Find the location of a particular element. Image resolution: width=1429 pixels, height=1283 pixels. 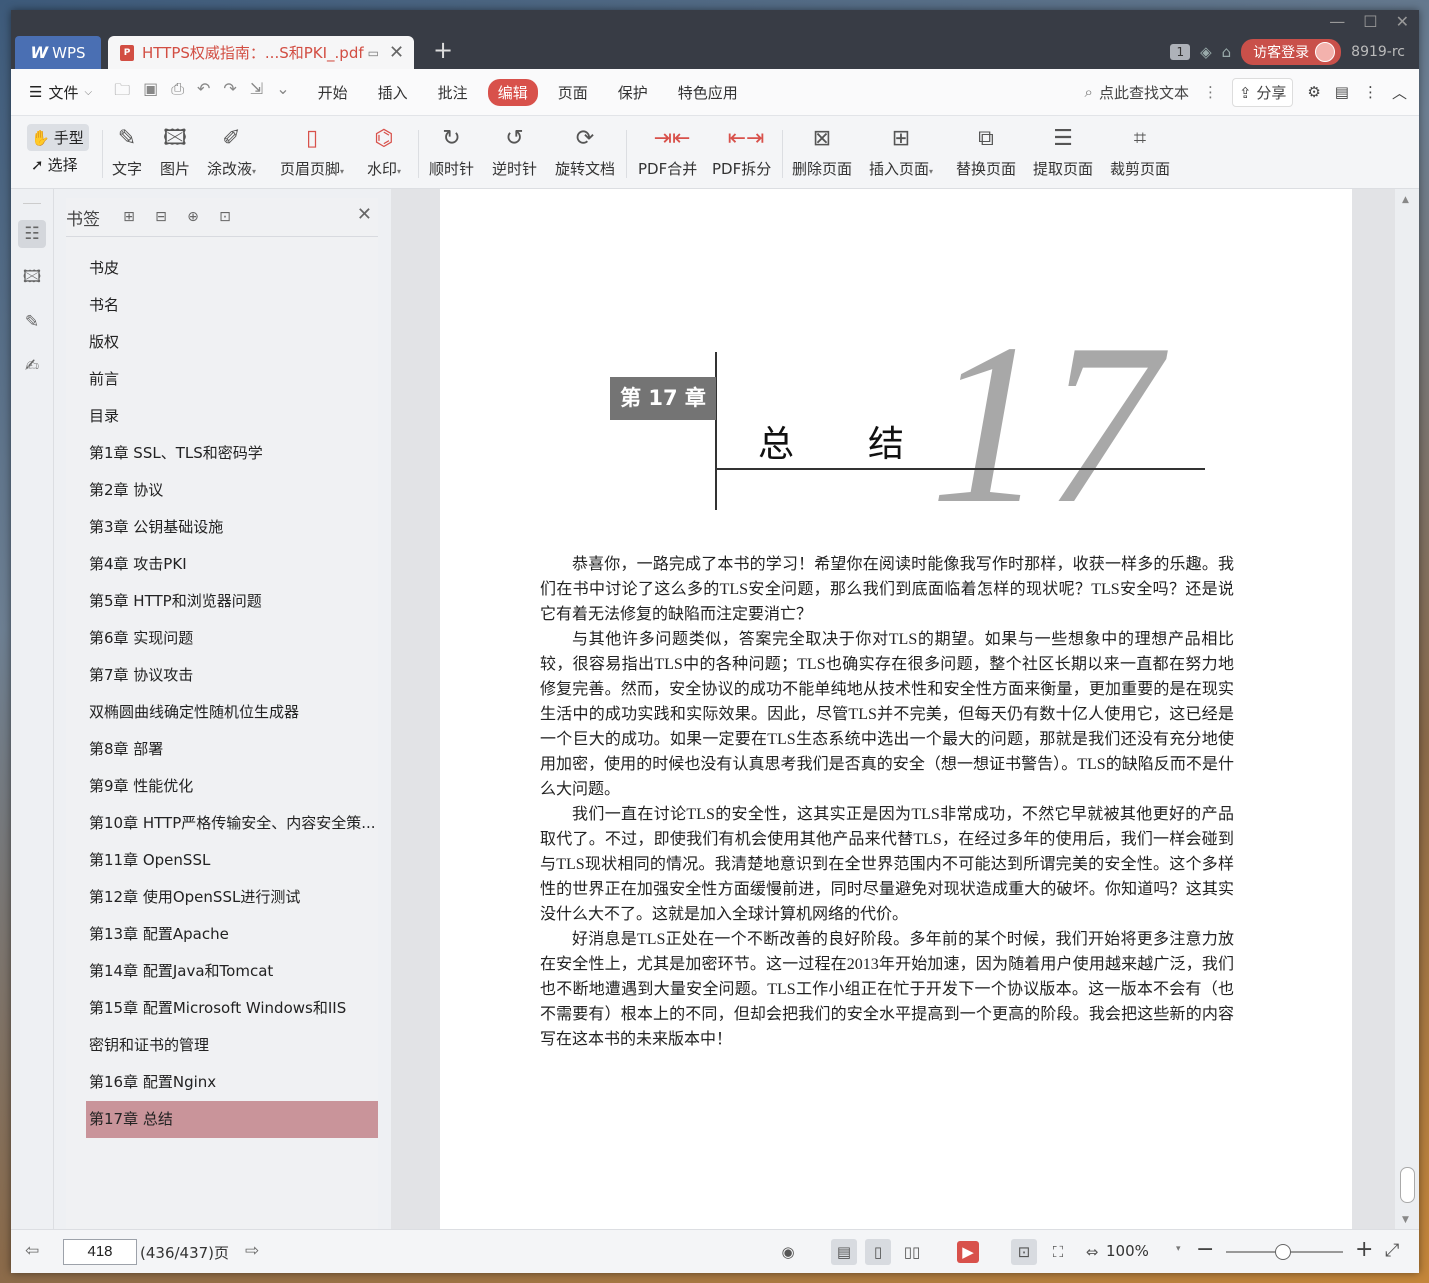

ribbon-pdf-merge-button: ⇥⇤ PDF合并 is located at coordinates (667, 151).